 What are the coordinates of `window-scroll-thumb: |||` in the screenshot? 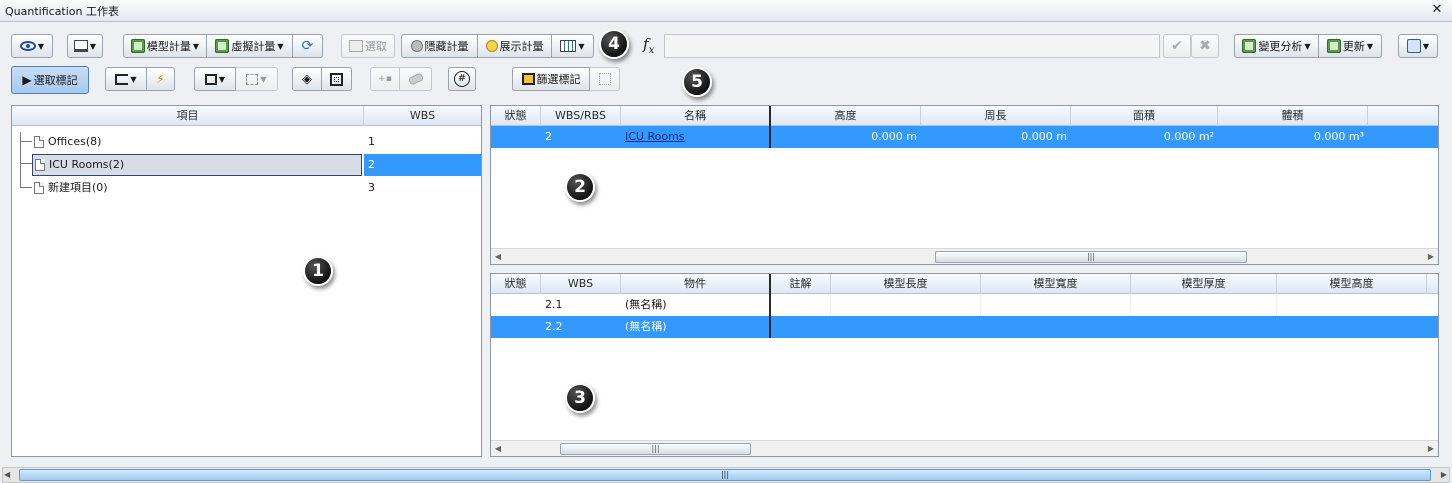 It's located at (725, 475).